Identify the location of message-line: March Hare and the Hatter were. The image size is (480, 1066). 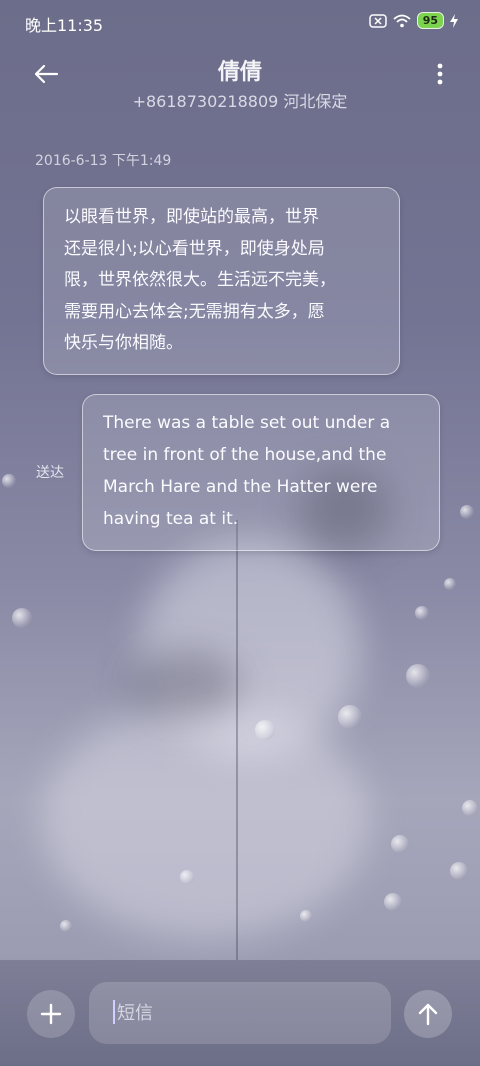
(240, 487).